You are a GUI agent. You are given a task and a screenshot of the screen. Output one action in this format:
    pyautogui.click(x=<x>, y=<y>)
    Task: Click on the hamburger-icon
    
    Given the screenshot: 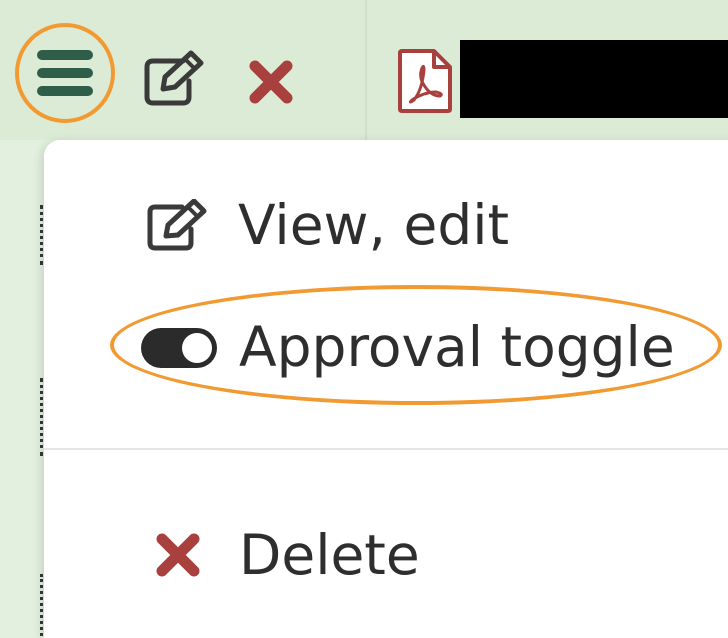 What is the action you would take?
    pyautogui.click(x=65, y=73)
    